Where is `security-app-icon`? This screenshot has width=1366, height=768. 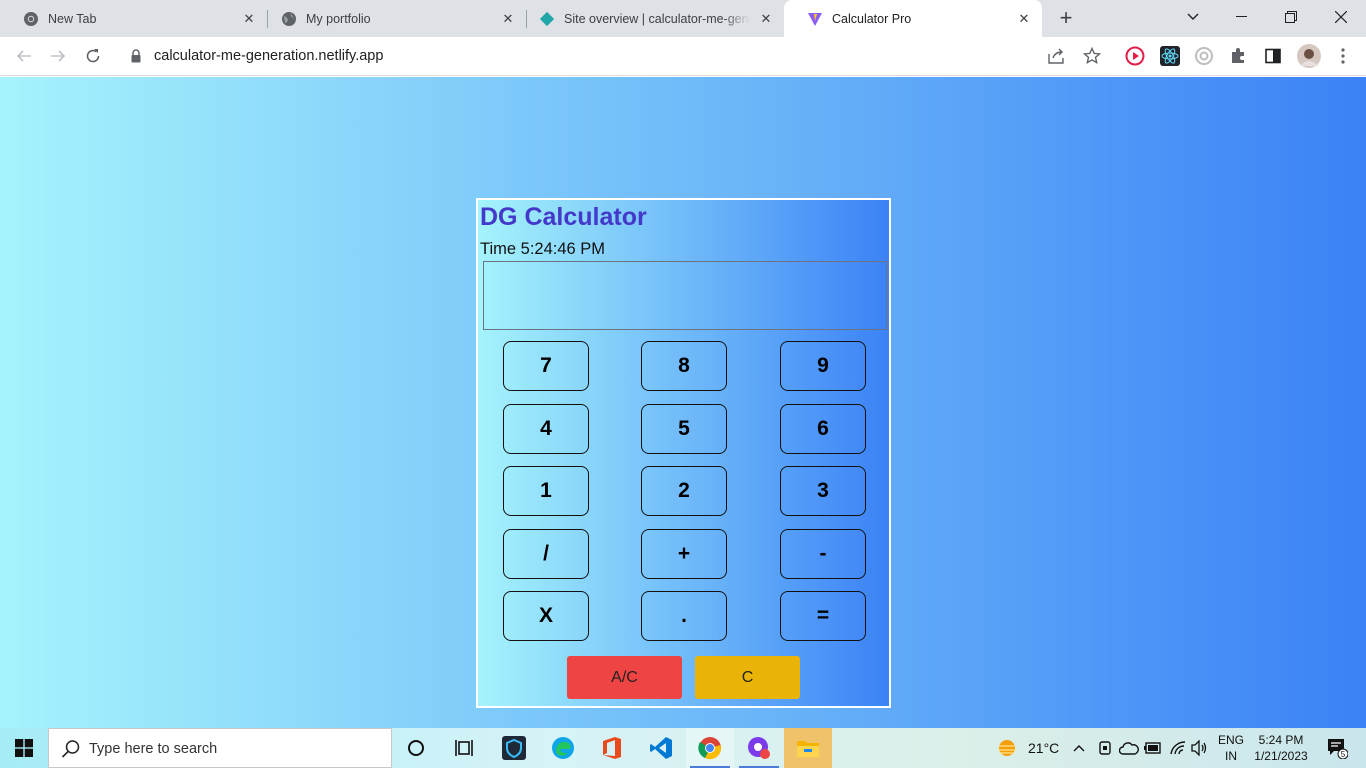 security-app-icon is located at coordinates (514, 748).